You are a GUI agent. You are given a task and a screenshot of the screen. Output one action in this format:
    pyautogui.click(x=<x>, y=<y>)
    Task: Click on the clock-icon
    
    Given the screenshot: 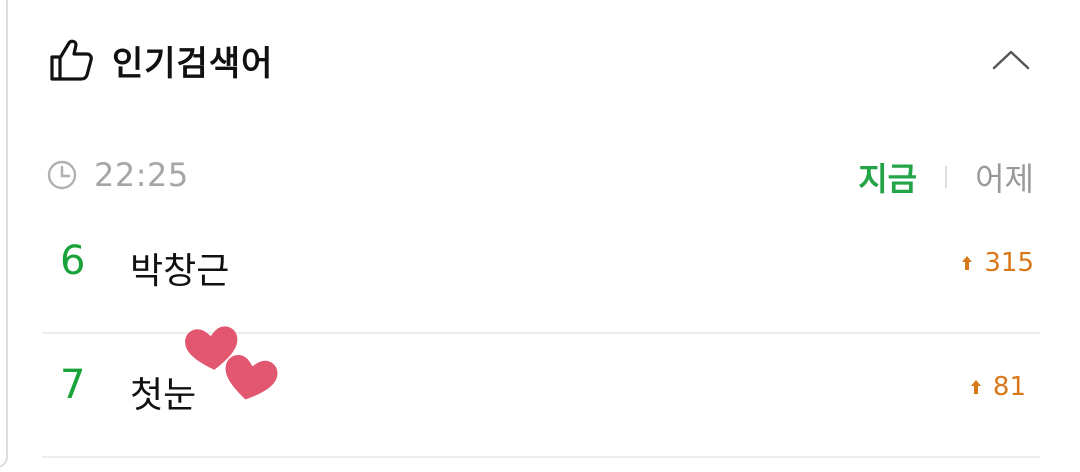 What is the action you would take?
    pyautogui.click(x=62, y=175)
    